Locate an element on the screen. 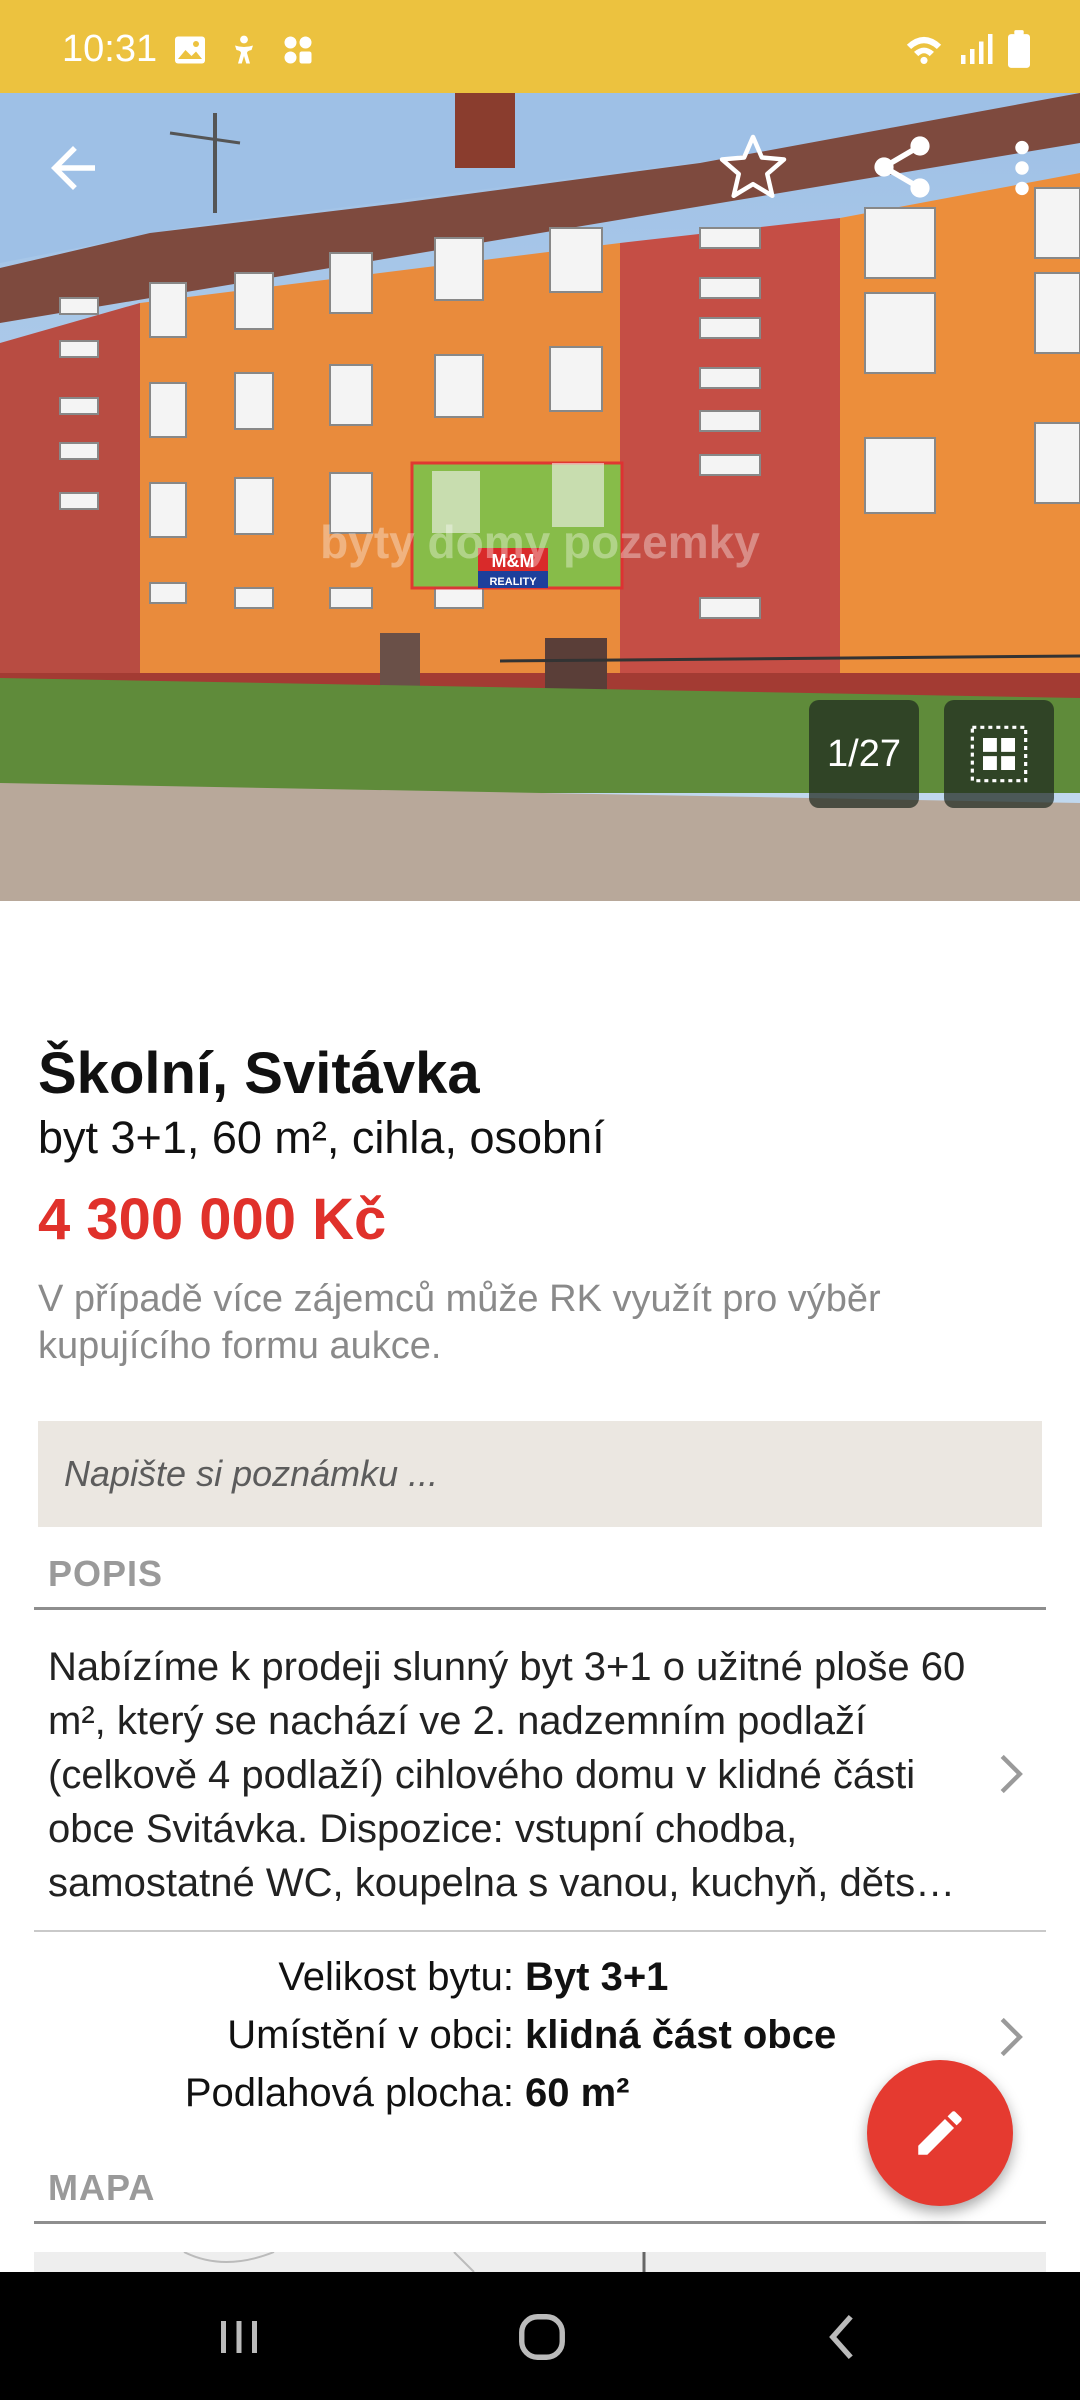 Image resolution: width=1080 pixels, height=2400 pixels. share-icon is located at coordinates (902, 167).